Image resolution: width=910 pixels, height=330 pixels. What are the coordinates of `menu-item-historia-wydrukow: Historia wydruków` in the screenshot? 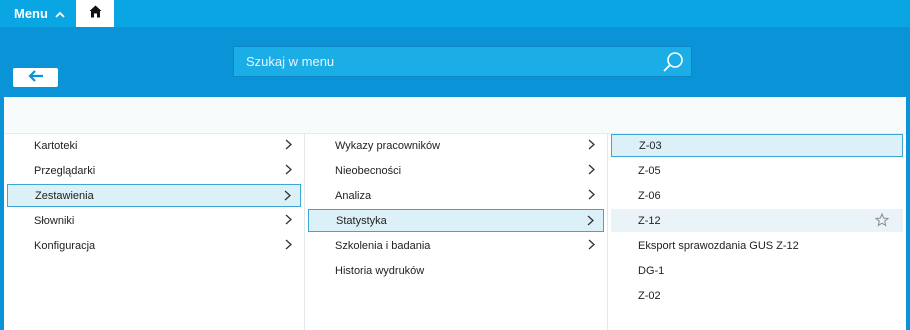 It's located at (456, 270).